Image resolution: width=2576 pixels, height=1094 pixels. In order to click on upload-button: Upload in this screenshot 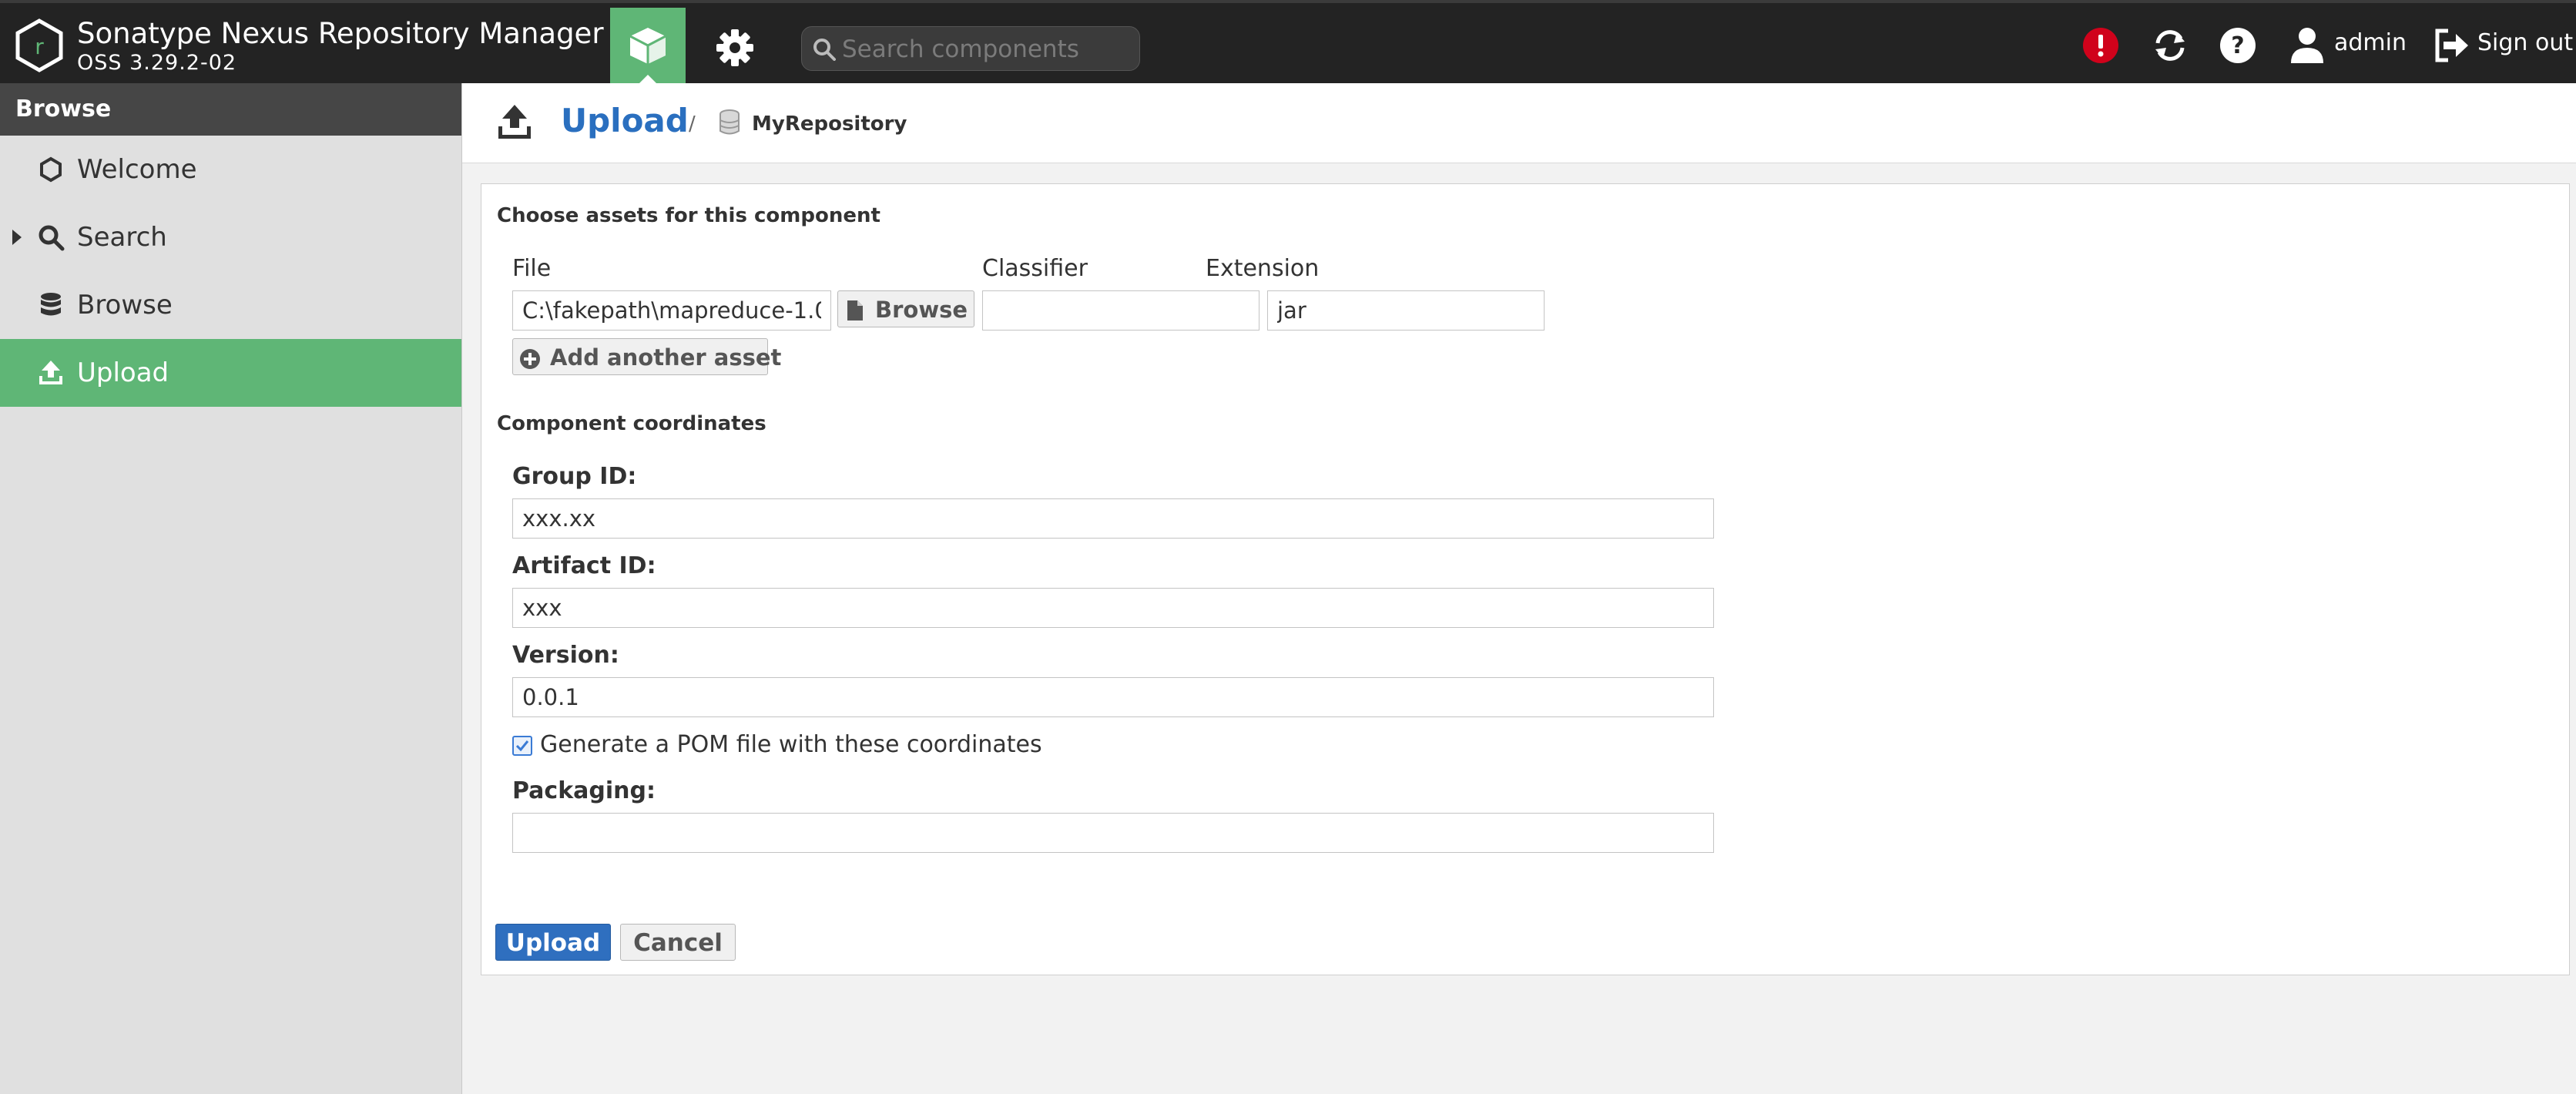, I will do `click(553, 943)`.